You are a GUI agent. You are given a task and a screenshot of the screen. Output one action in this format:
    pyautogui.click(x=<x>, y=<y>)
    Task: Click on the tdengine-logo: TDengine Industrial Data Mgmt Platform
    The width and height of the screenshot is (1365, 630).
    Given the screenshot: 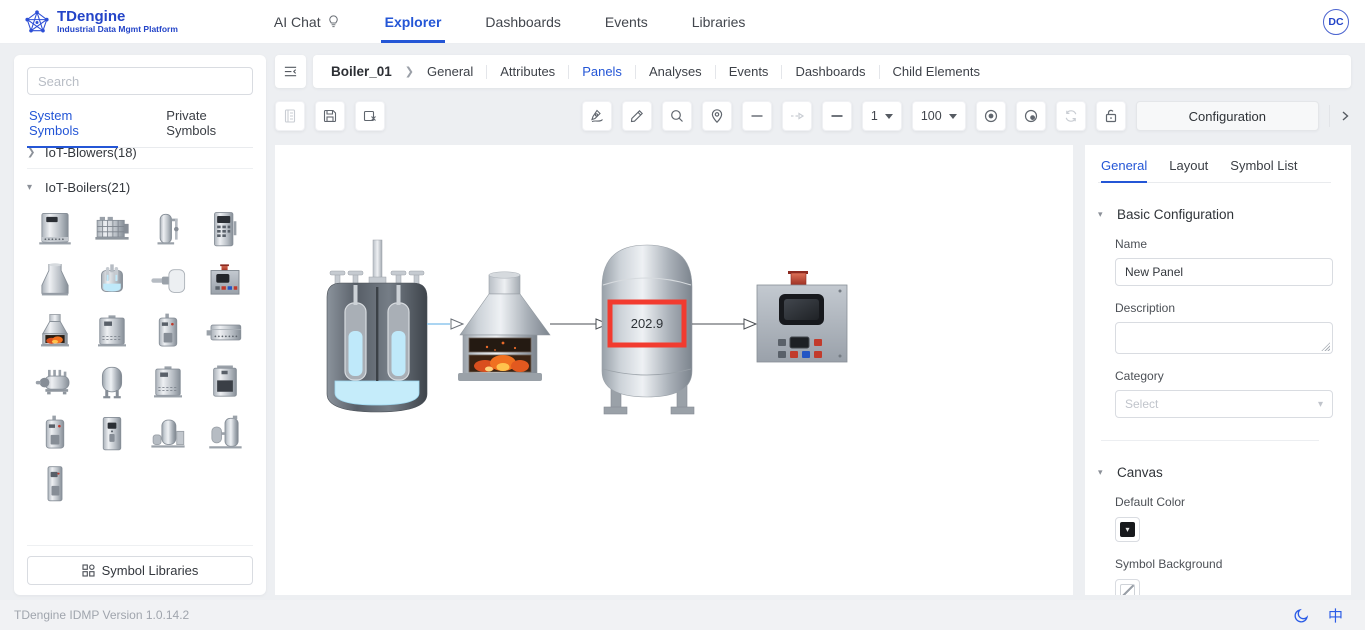 What is the action you would take?
    pyautogui.click(x=101, y=22)
    